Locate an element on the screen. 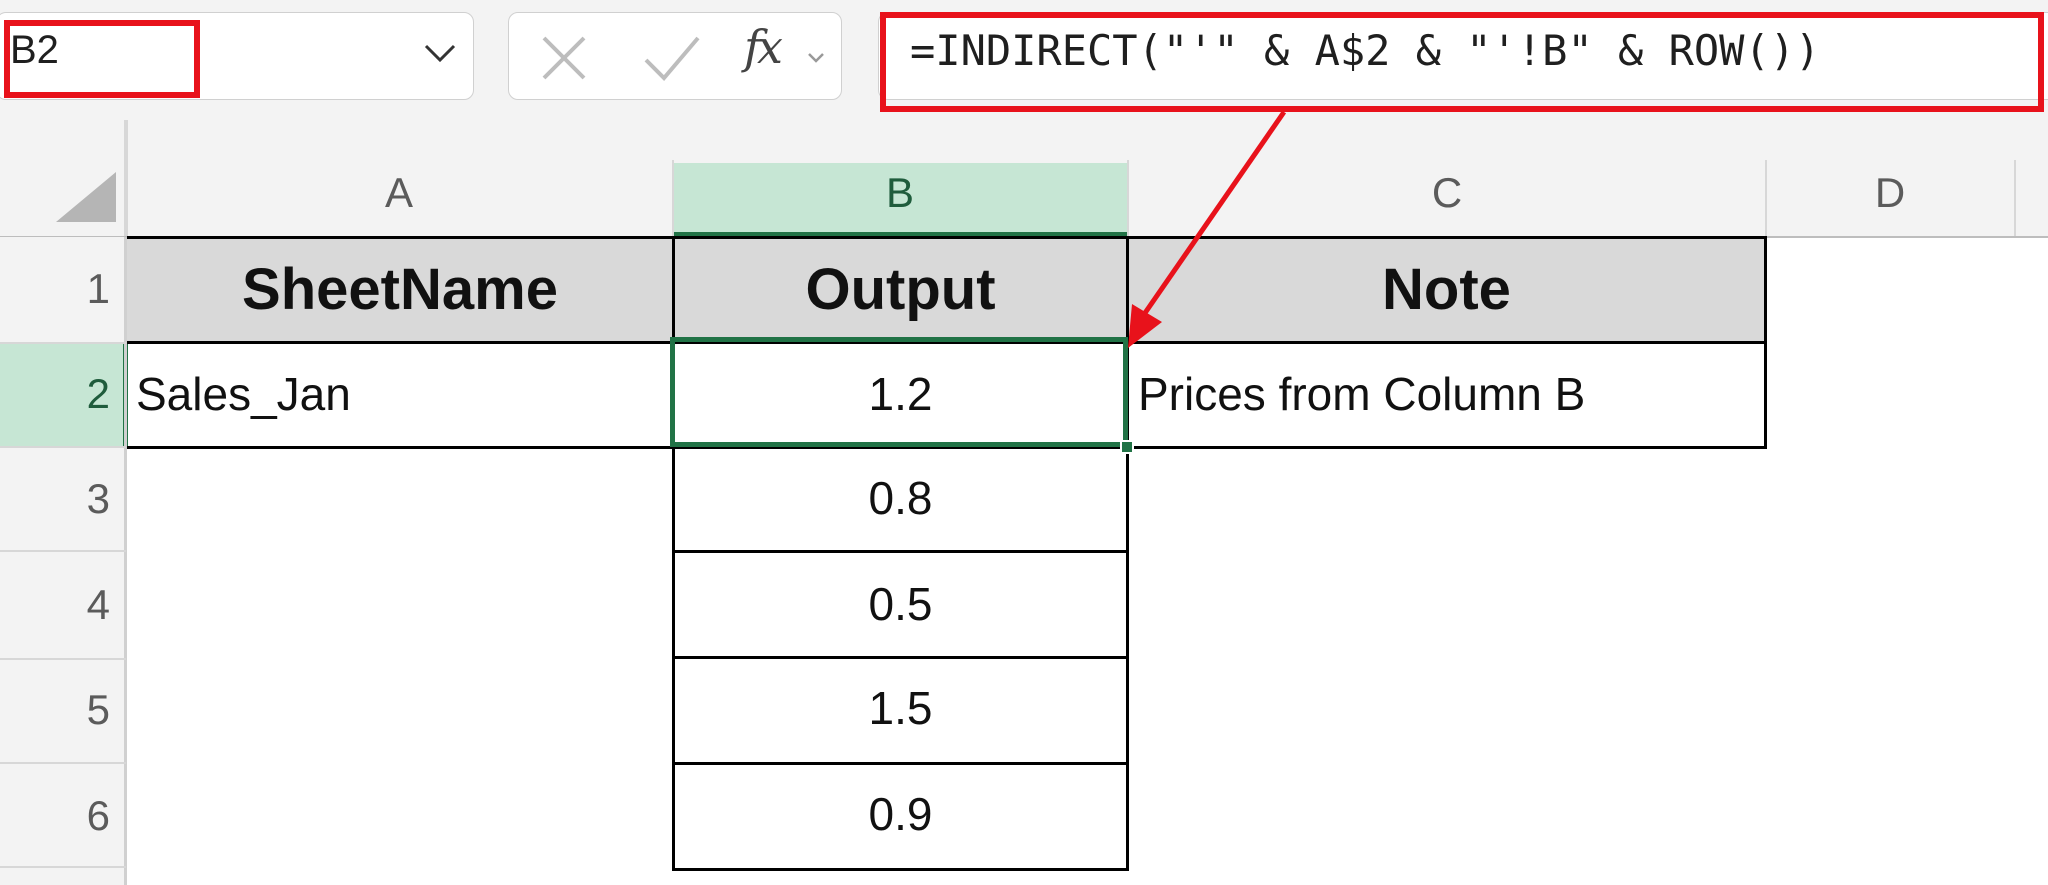  row-header-1: 1 is located at coordinates (55, 289).